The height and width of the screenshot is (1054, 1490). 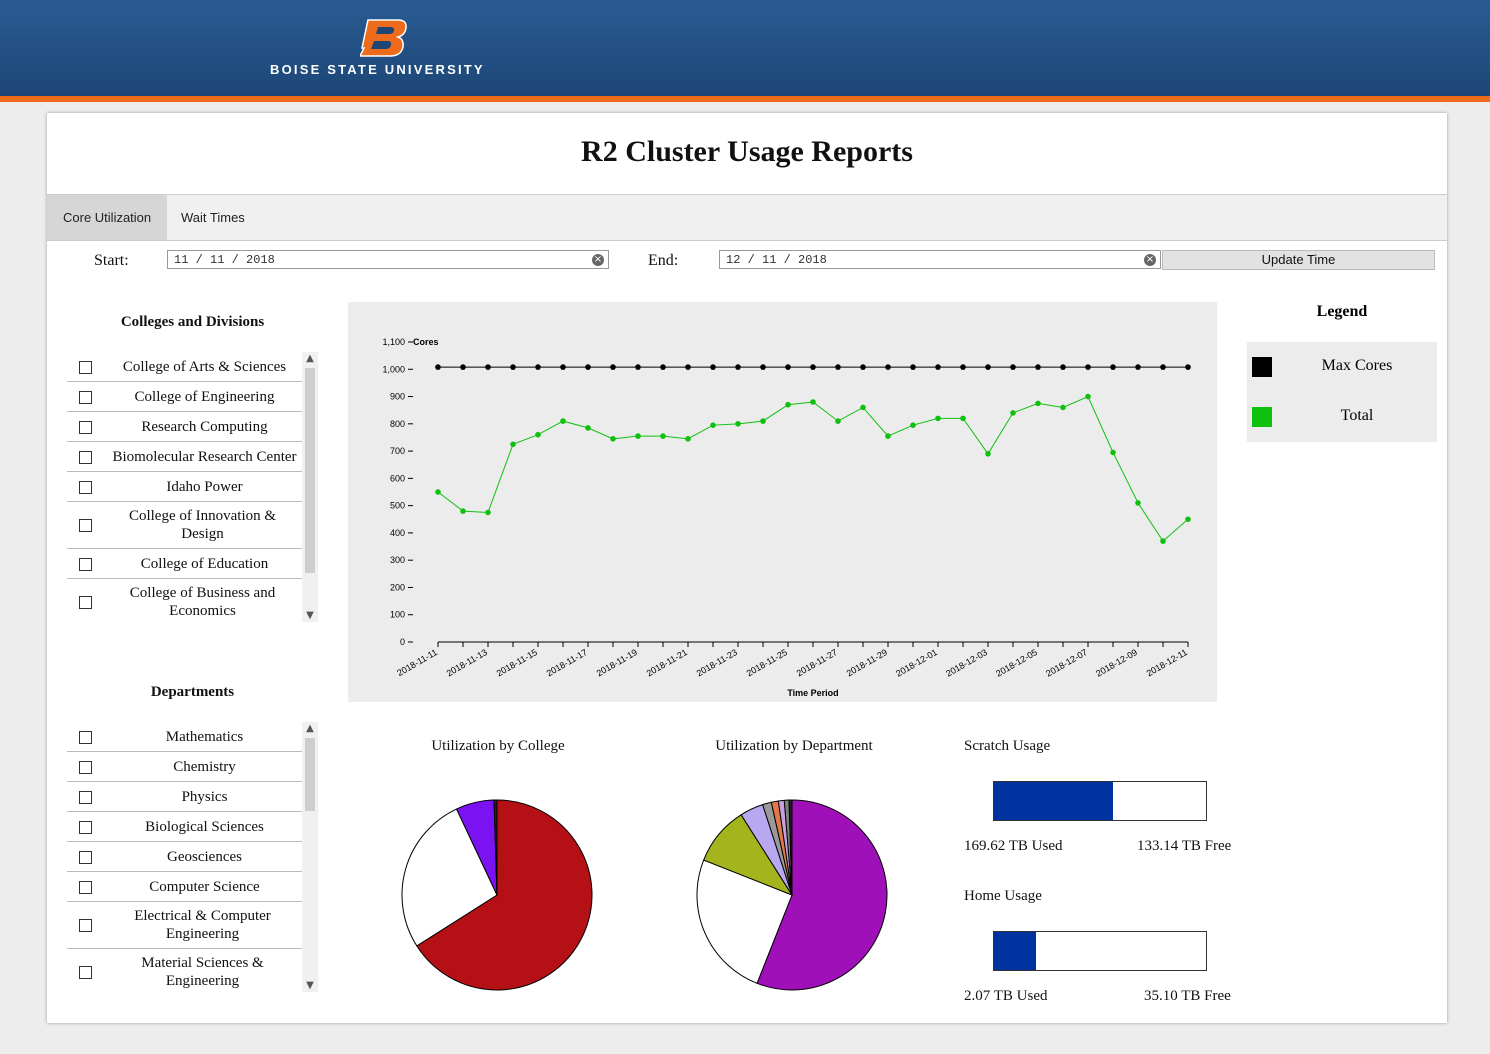 I want to click on college-item: College of Engineering, so click(x=192, y=397).